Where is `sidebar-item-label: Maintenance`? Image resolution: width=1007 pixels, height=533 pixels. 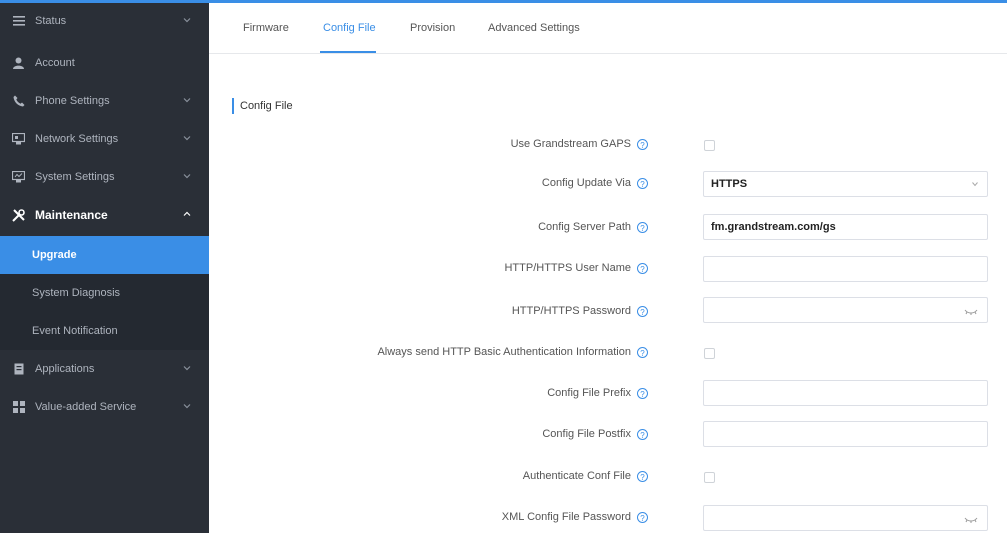 sidebar-item-label: Maintenance is located at coordinates (71, 215).